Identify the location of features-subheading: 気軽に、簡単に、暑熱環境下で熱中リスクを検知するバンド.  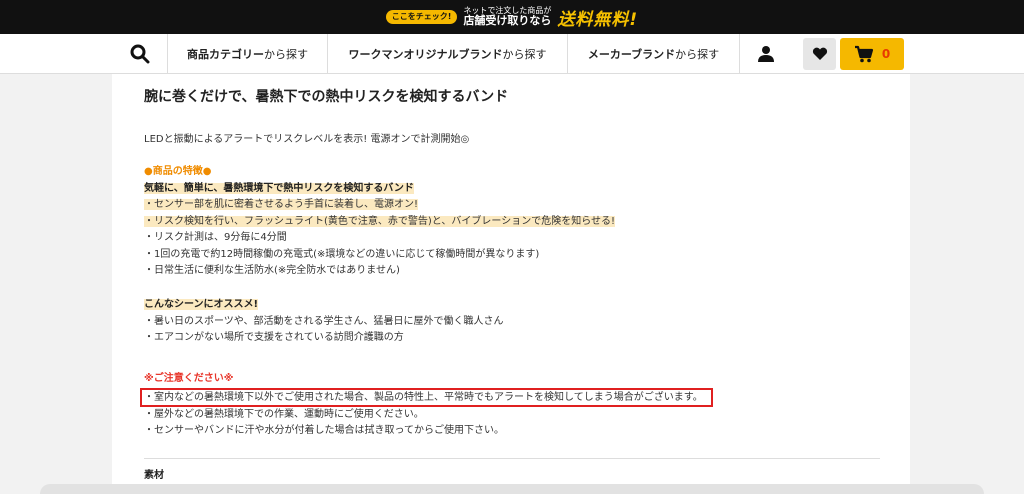
(279, 188).